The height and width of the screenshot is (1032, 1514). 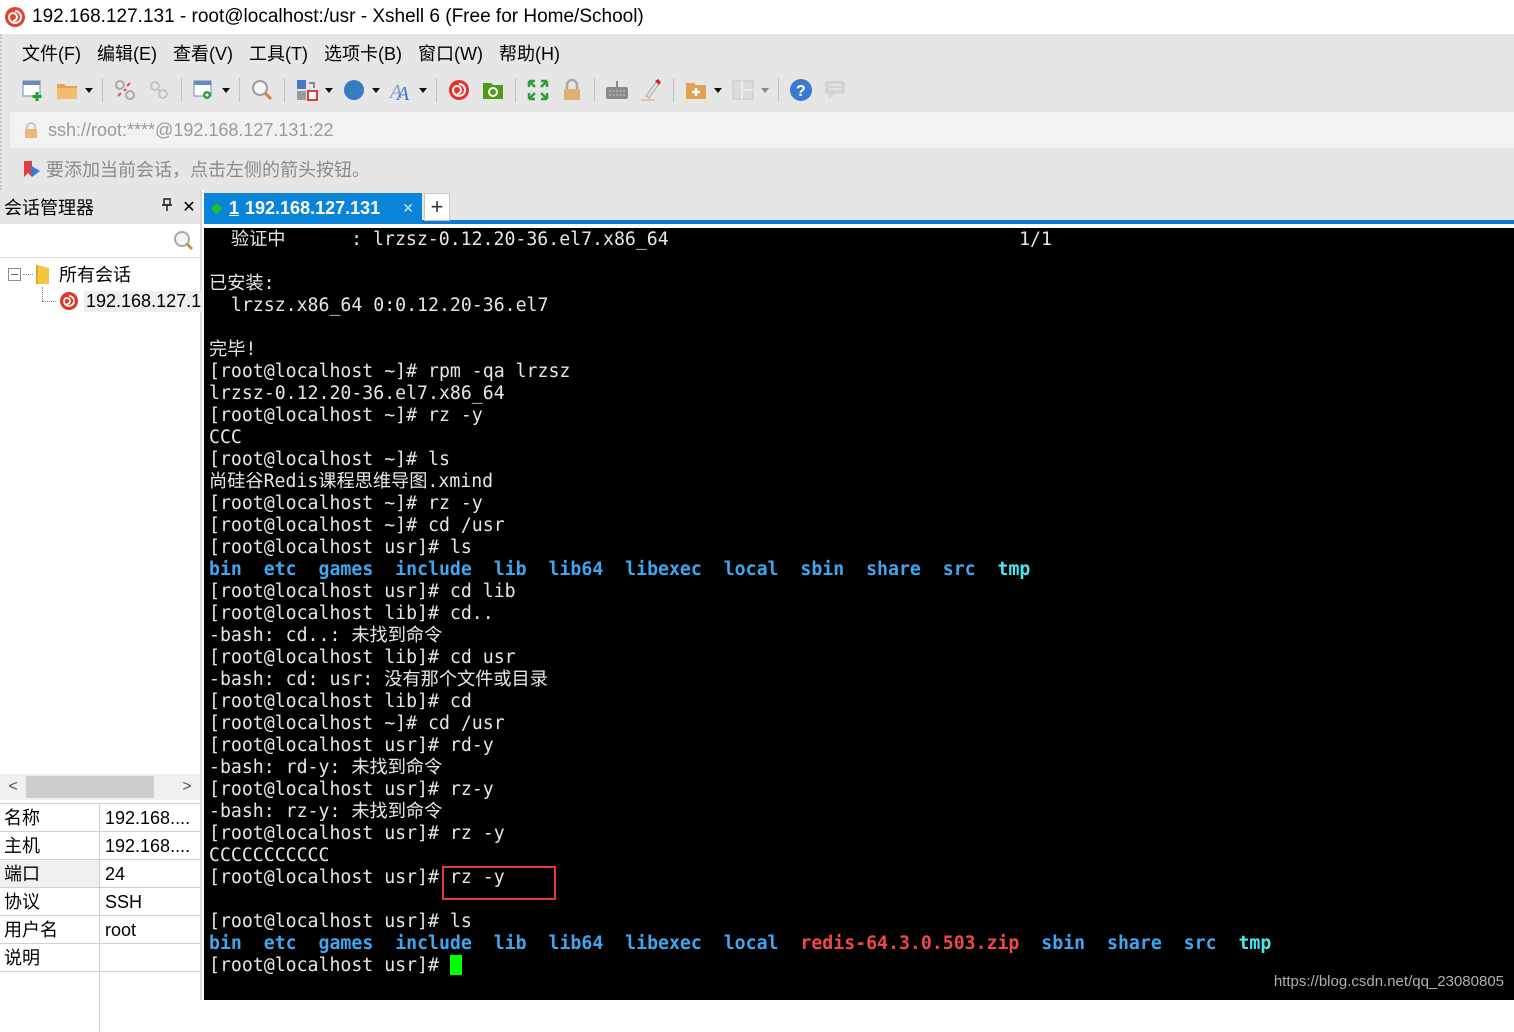 What do you see at coordinates (329, 459) in the screenshot?
I see `terminal-line-text: [root@localhost ~]# ls` at bounding box center [329, 459].